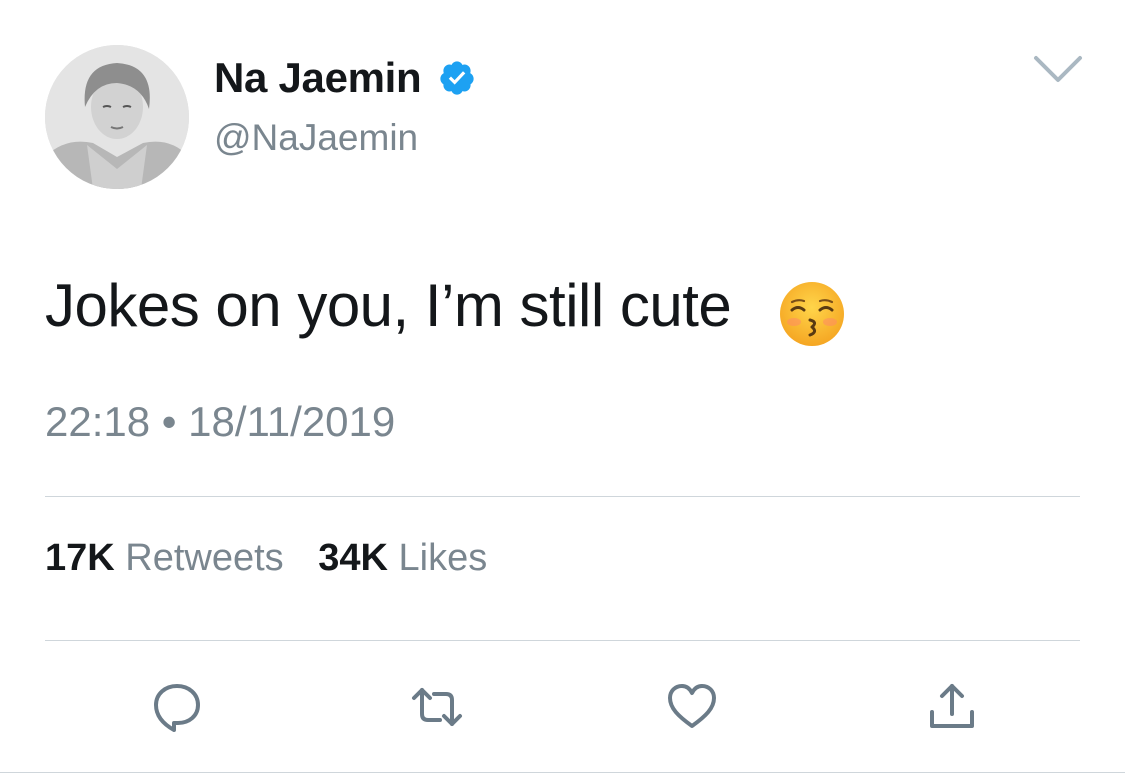 This screenshot has width=1125, height=776. I want to click on retweets-label: Retweets, so click(204, 558).